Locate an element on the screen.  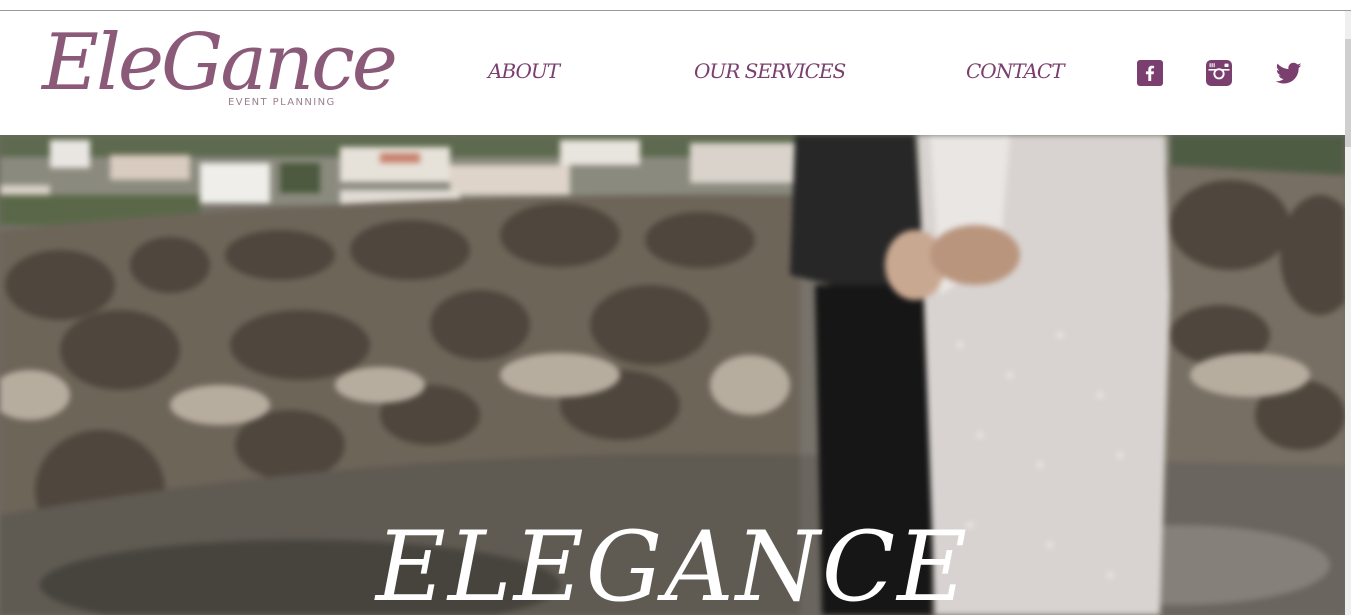
brand-logo: EleGance EVENT PLANNING is located at coordinates (219, 72).